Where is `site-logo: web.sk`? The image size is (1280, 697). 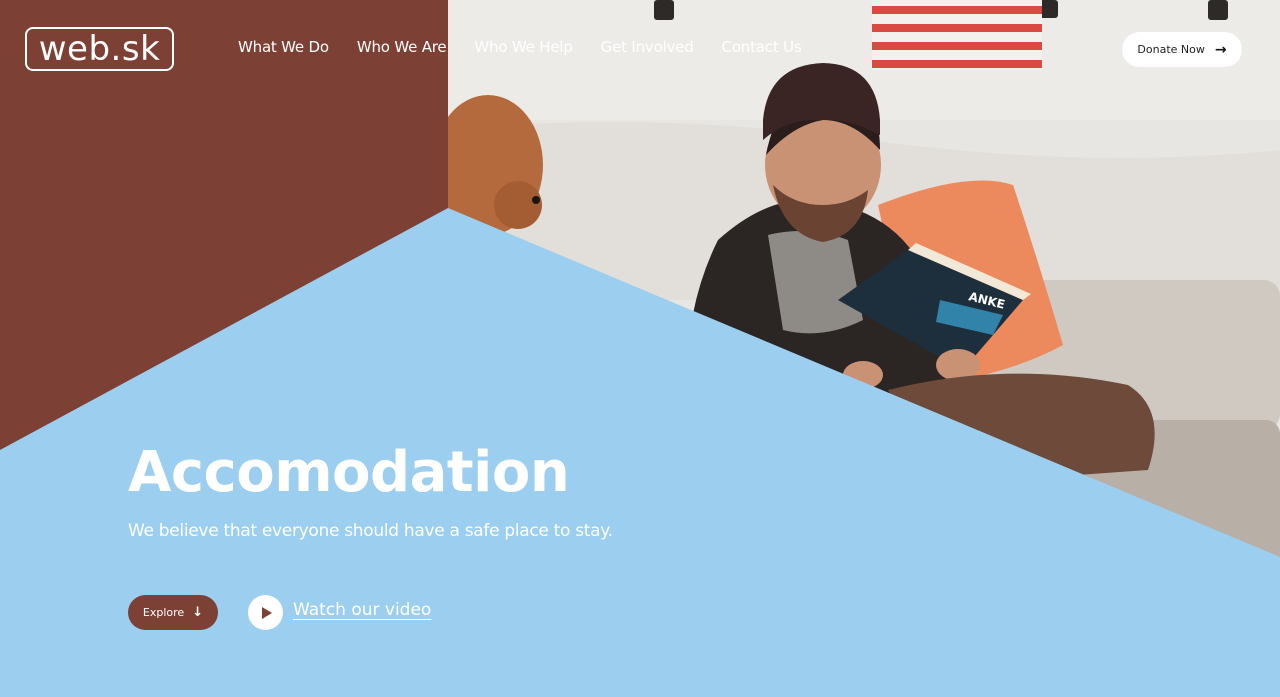 site-logo: web.sk is located at coordinates (99, 49).